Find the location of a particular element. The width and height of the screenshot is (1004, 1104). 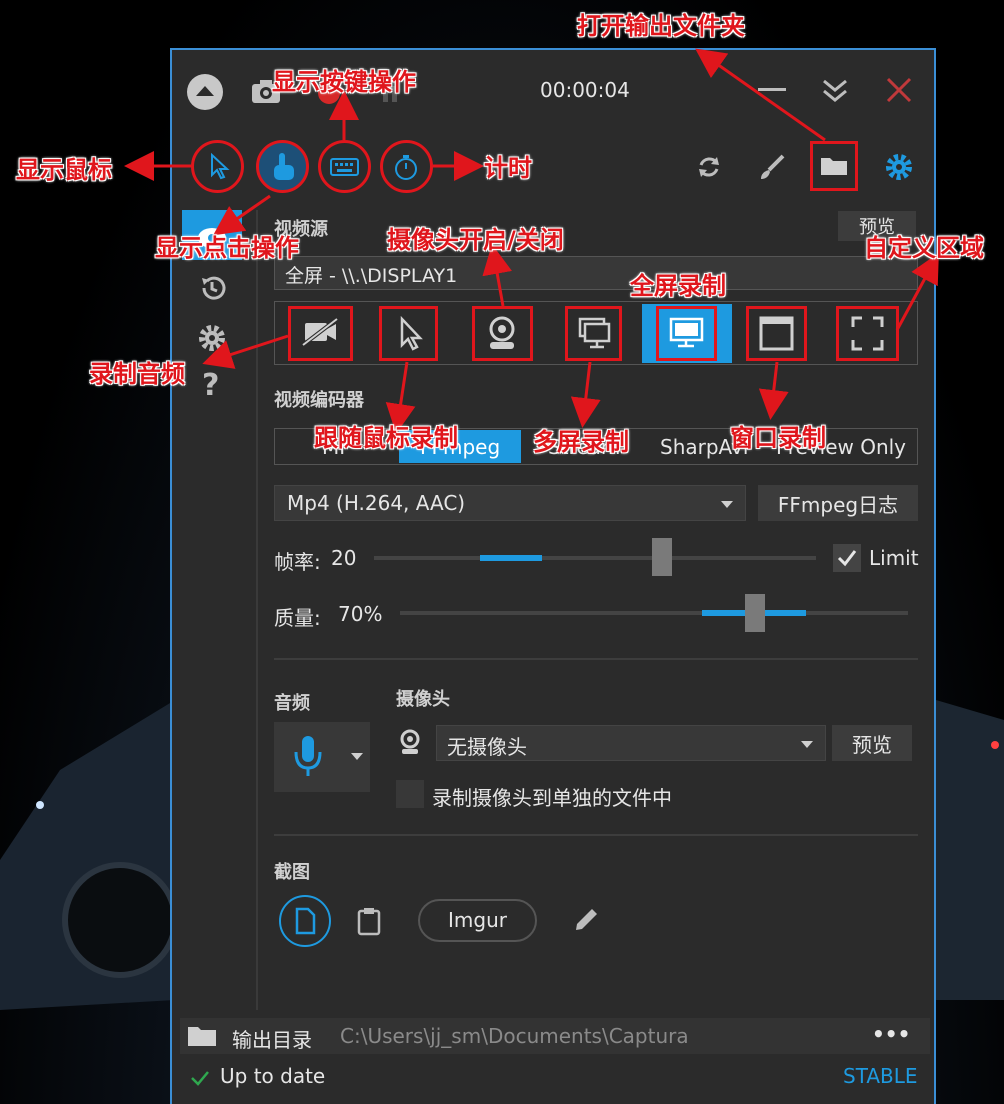

annotation-show-clicks: 显示点击操作 is located at coordinates (227, 248).